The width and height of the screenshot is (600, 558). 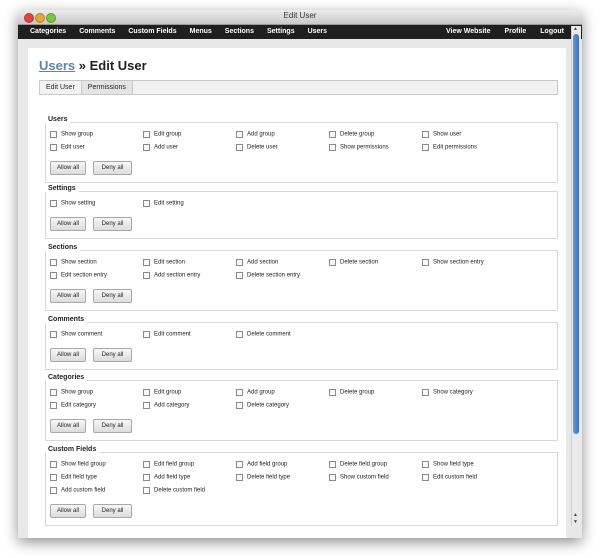 I want to click on scroll-down-icon: ▼, so click(x=575, y=522).